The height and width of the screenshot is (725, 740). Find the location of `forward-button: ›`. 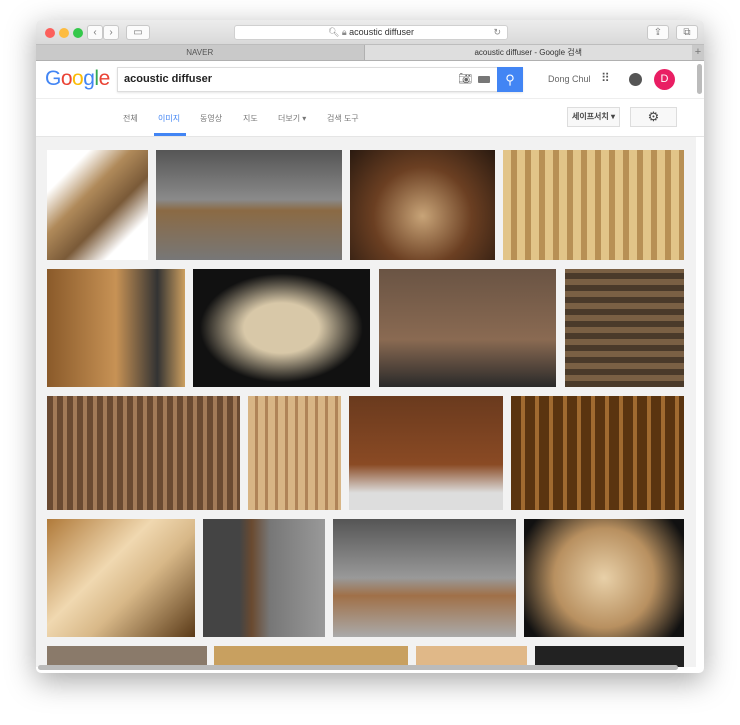

forward-button: › is located at coordinates (111, 32).